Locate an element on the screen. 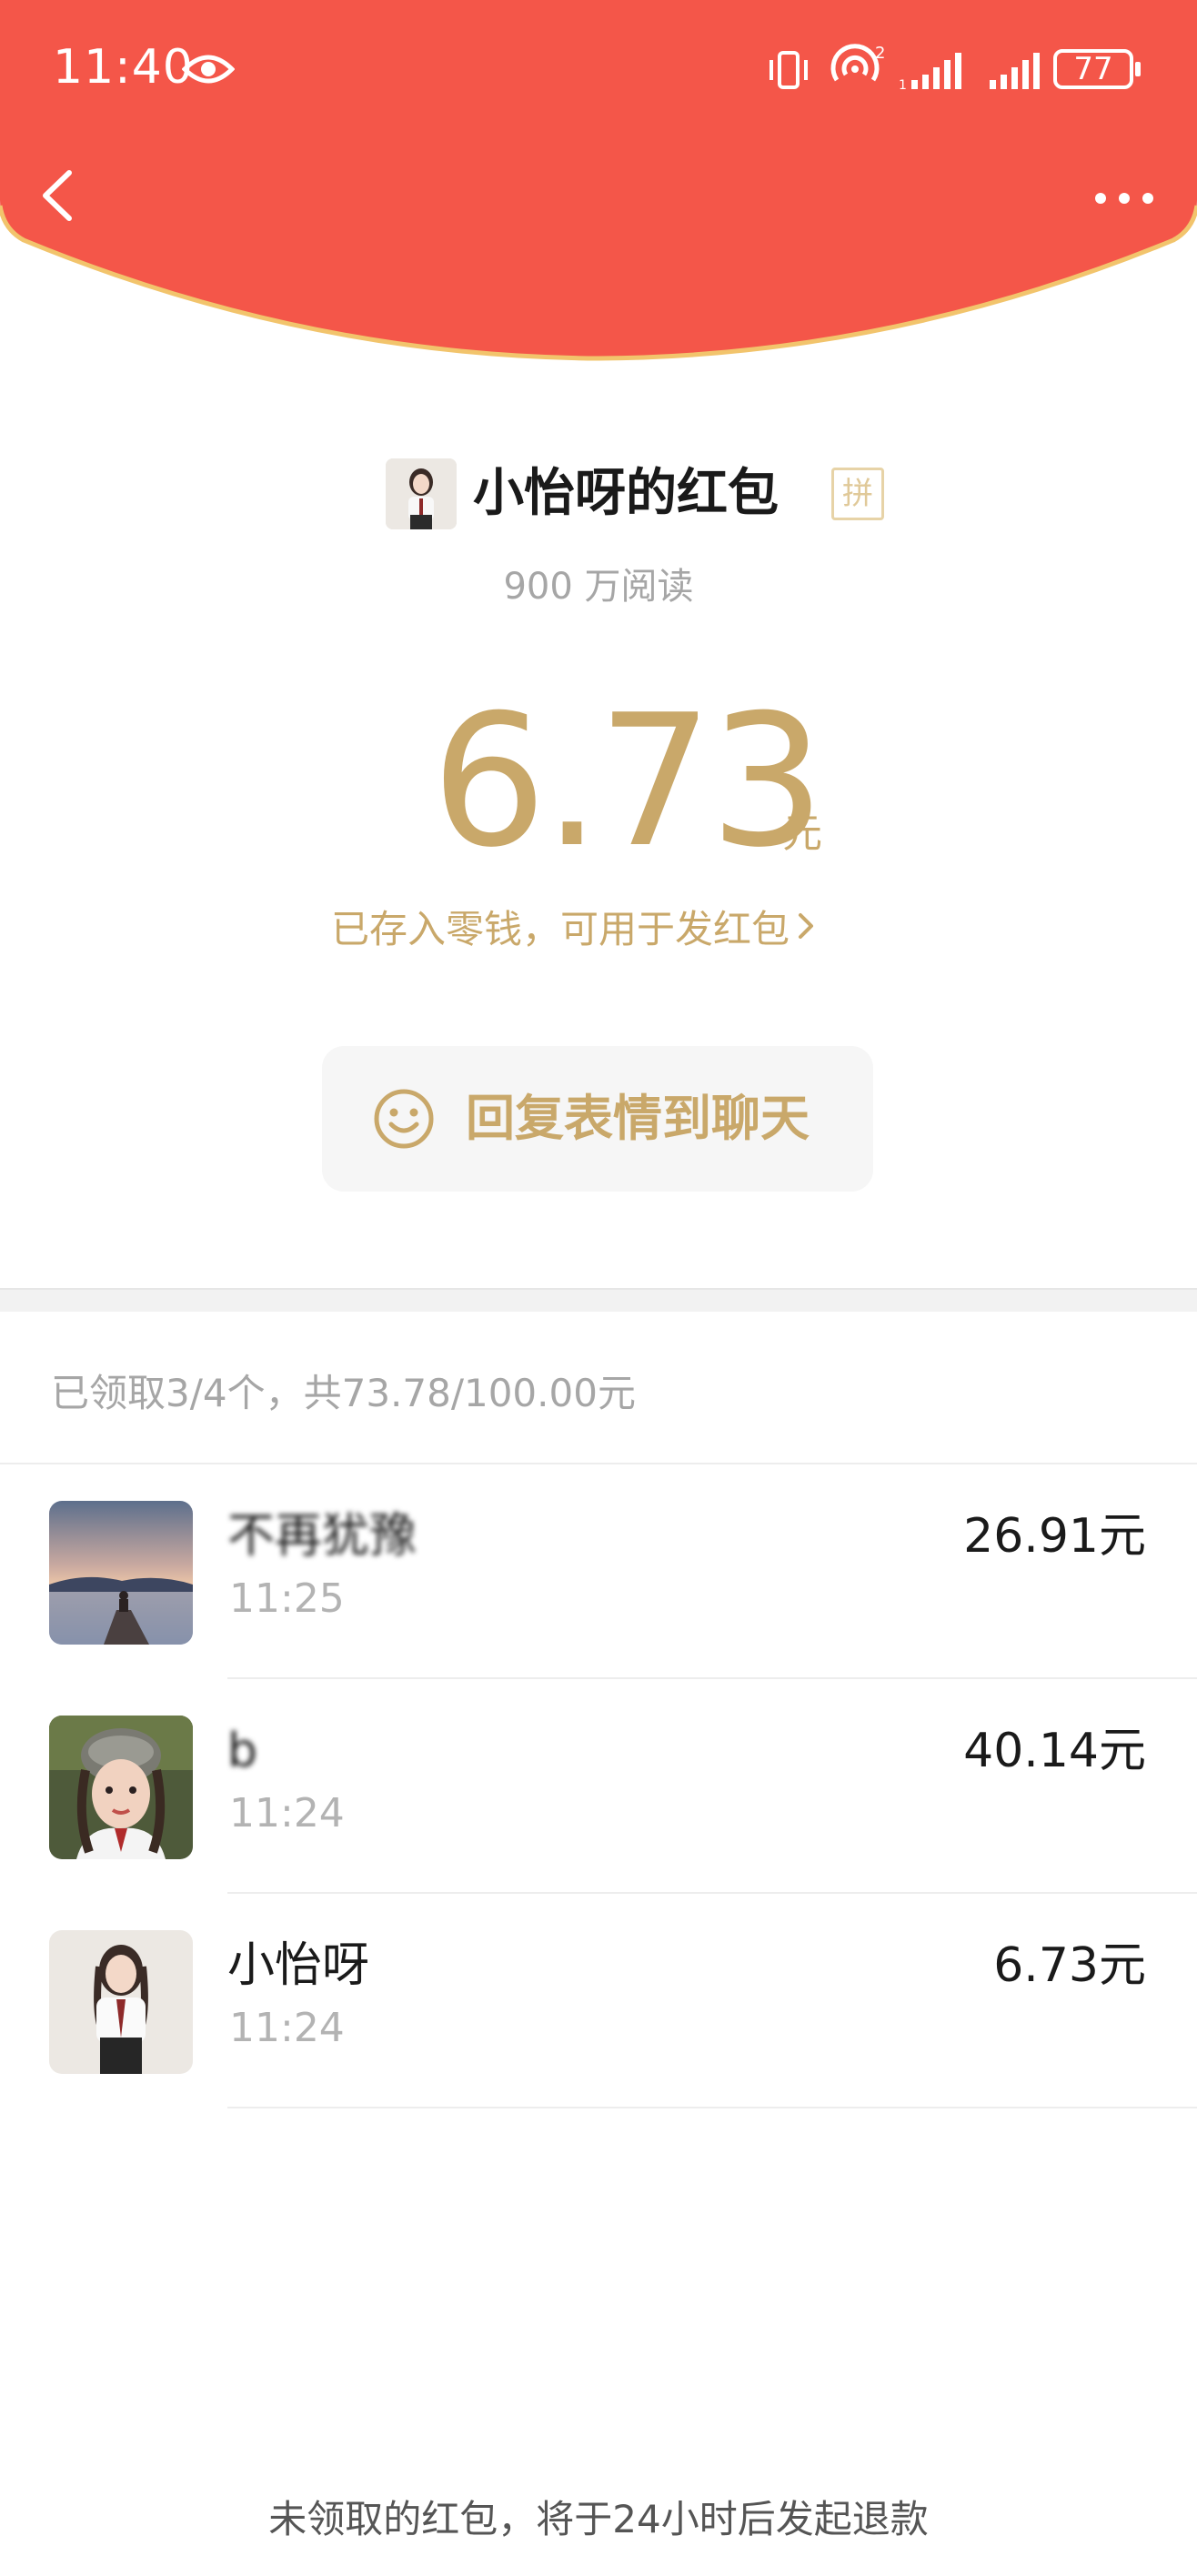 The width and height of the screenshot is (1197, 2576). refund-note: 未领取的红包，将于24小时后发起退款 is located at coordinates (598, 2519).